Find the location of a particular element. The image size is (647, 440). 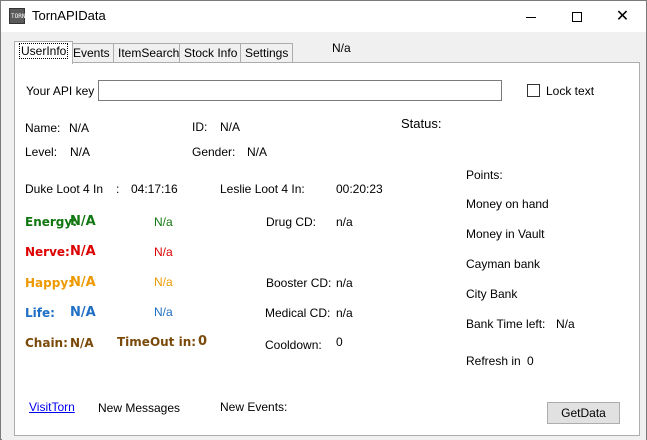

tab-events: Events is located at coordinates (91, 53).